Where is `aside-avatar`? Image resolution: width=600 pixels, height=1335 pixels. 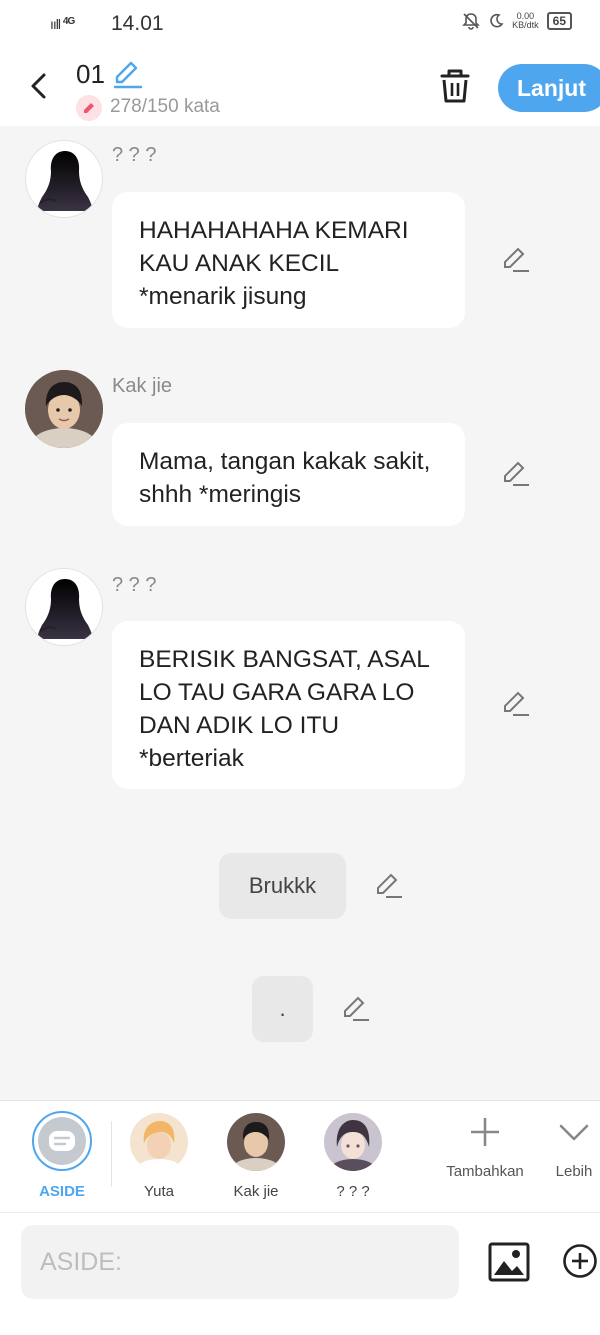 aside-avatar is located at coordinates (62, 1141).